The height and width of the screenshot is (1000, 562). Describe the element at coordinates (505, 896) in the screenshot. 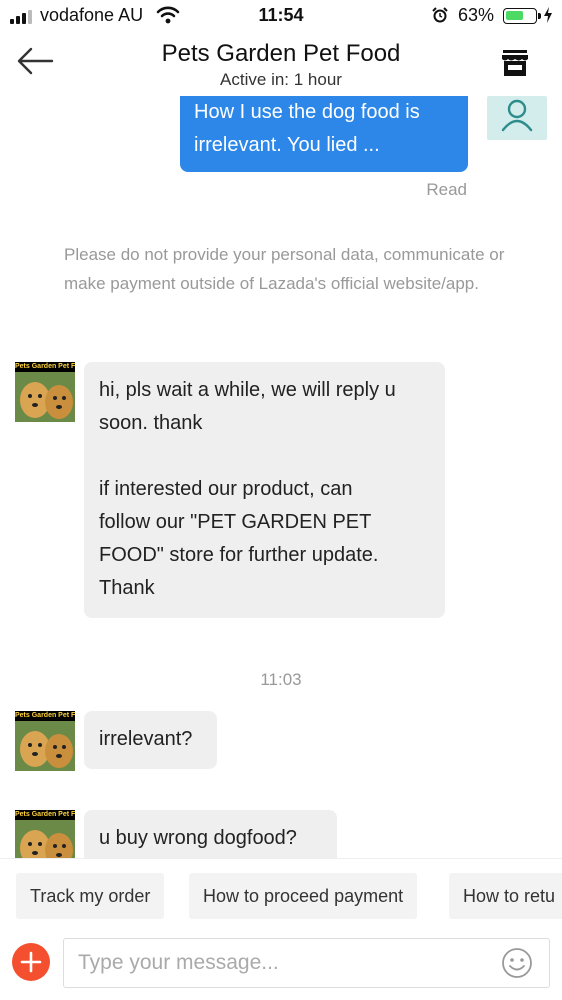

I see `quick-reply-return: How to retu` at that location.